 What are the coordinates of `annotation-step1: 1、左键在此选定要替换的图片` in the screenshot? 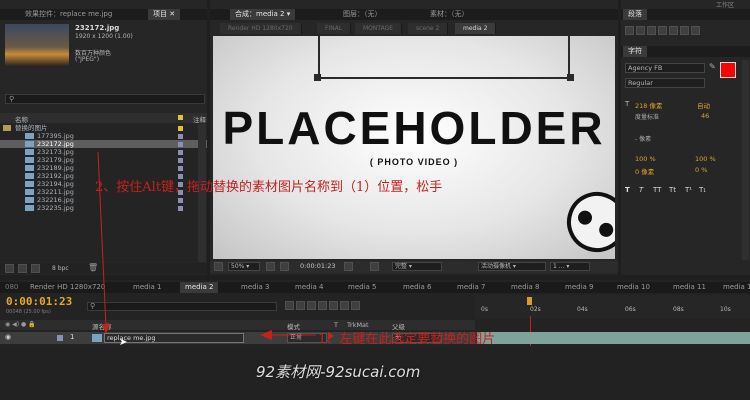 It's located at (407, 339).